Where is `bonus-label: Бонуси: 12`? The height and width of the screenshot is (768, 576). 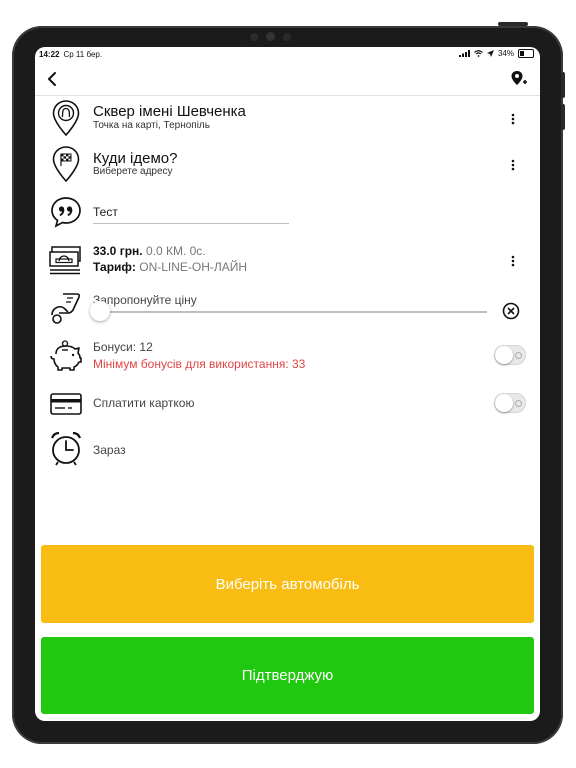 bonus-label: Бонуси: 12 is located at coordinates (123, 347).